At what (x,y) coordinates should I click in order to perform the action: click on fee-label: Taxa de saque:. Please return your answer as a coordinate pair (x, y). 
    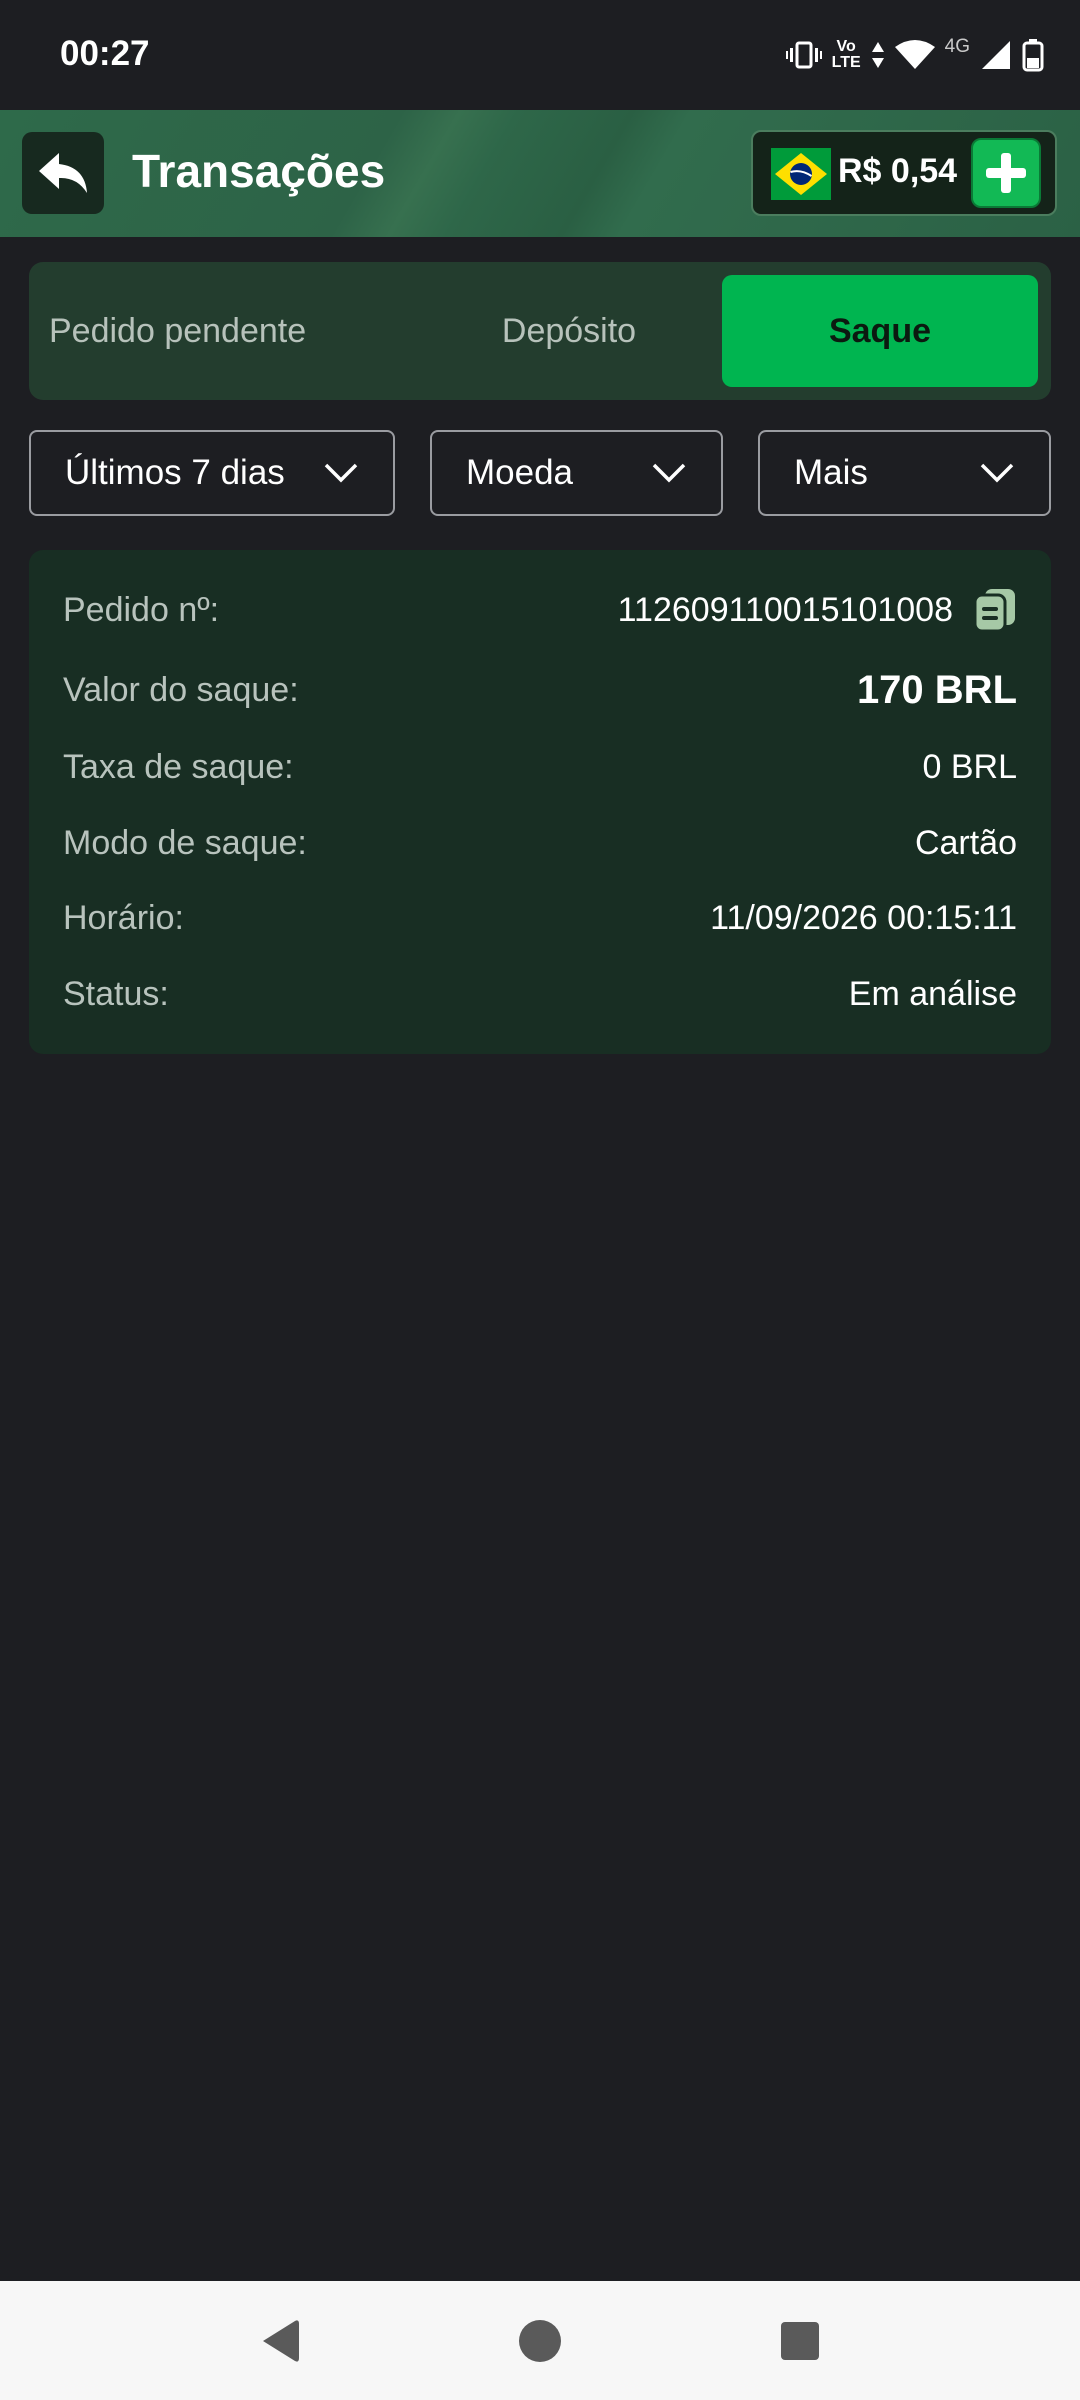
    Looking at the image, I should click on (178, 766).